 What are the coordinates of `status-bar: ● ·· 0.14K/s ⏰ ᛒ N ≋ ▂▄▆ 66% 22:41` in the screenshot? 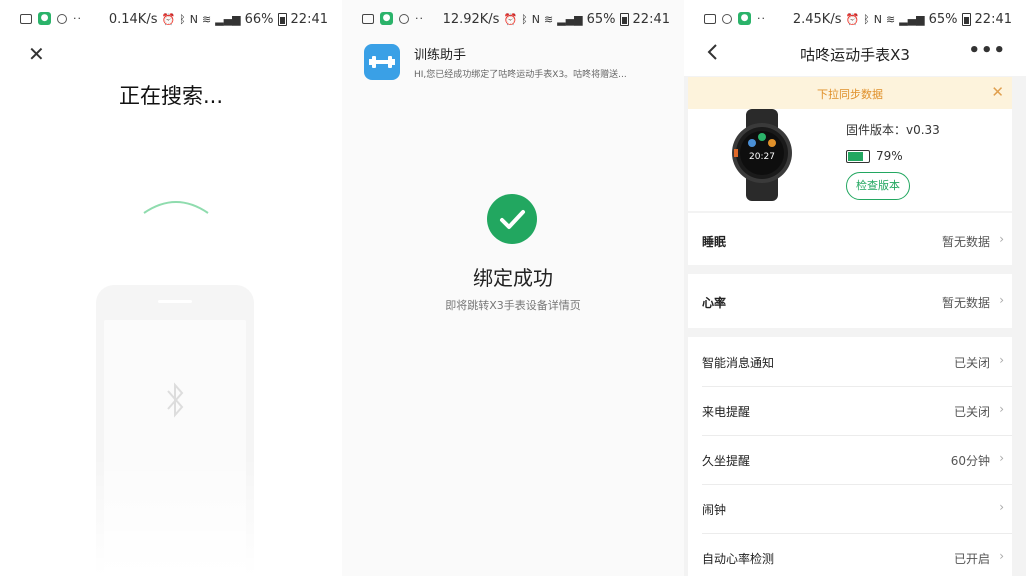 It's located at (171, 20).